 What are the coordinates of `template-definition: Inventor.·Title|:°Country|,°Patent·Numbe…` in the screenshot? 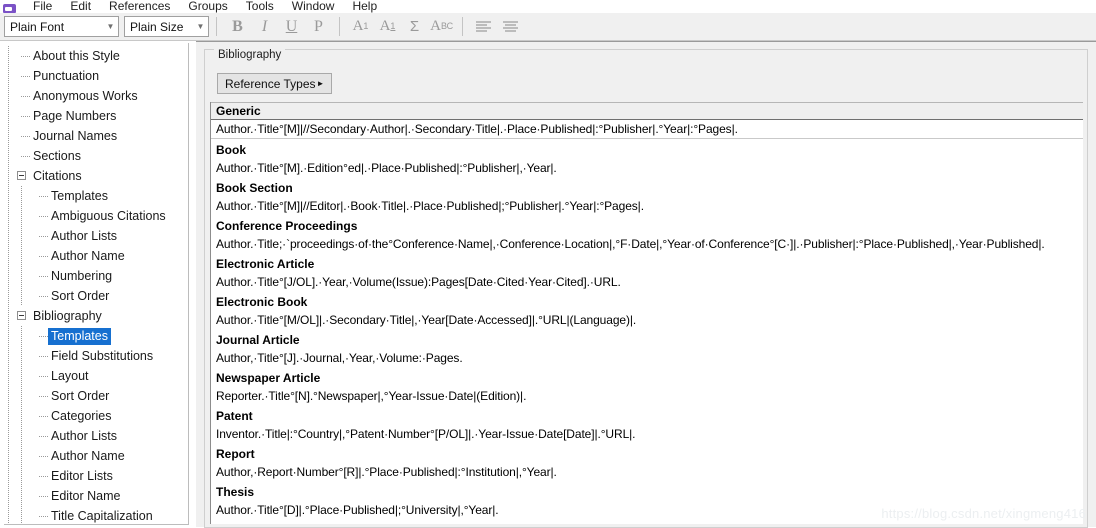 It's located at (647, 434).